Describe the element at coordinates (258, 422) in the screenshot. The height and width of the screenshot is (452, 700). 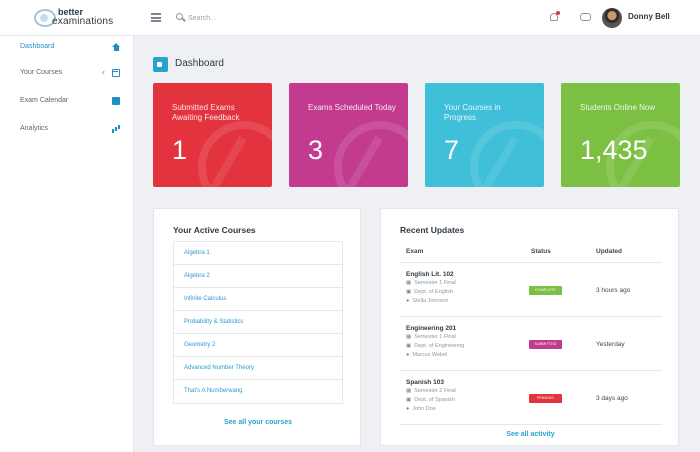
I see `see-all-courses-link: See all your courses` at that location.